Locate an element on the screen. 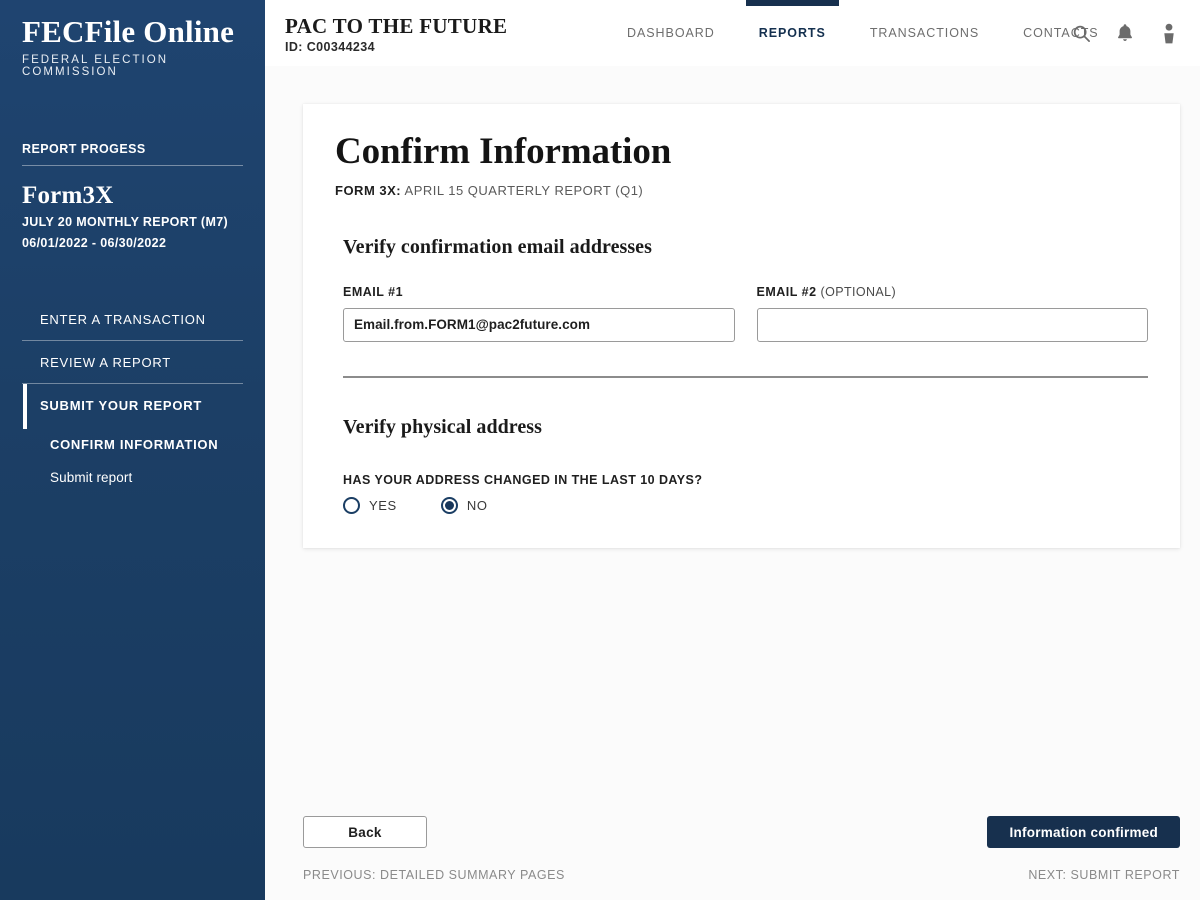 The width and height of the screenshot is (1200, 900). section-divider is located at coordinates (745, 376).